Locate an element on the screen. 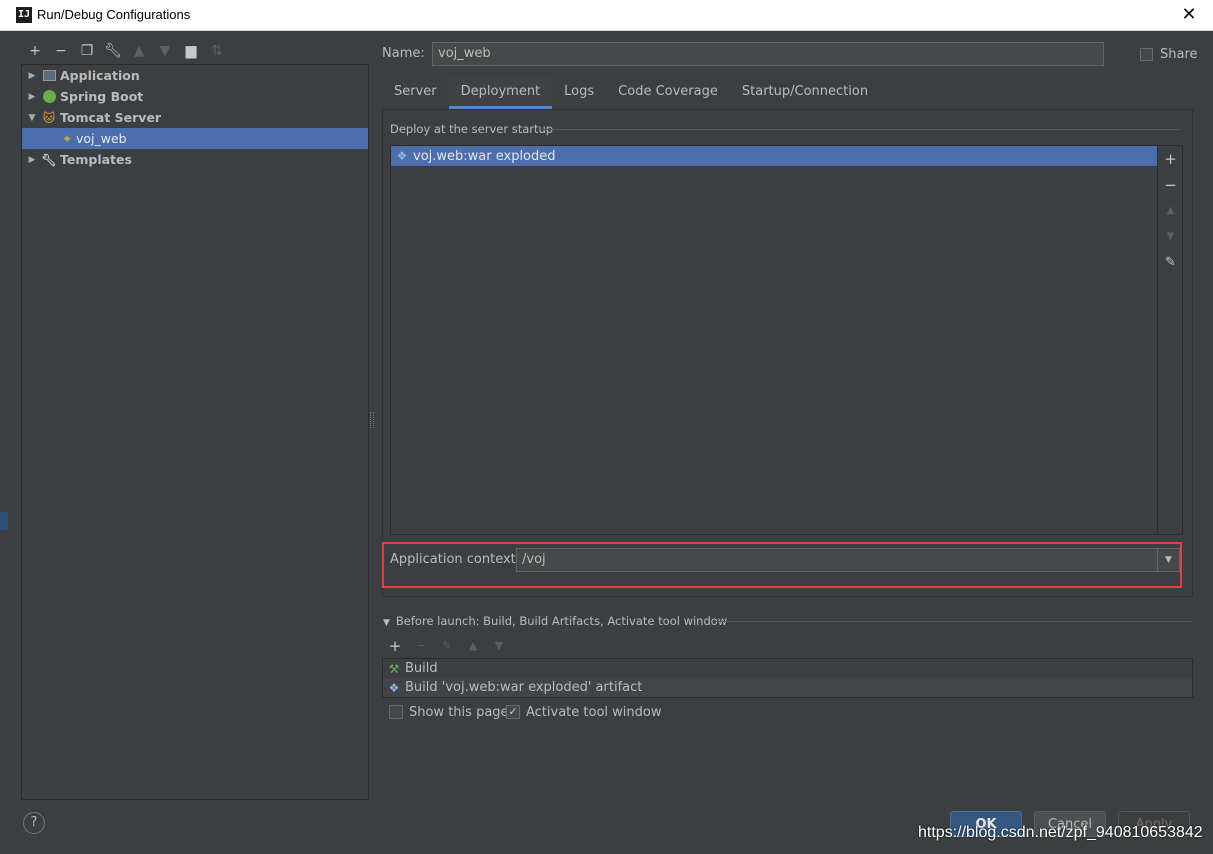  sort-icon: ⇅ is located at coordinates (217, 51).